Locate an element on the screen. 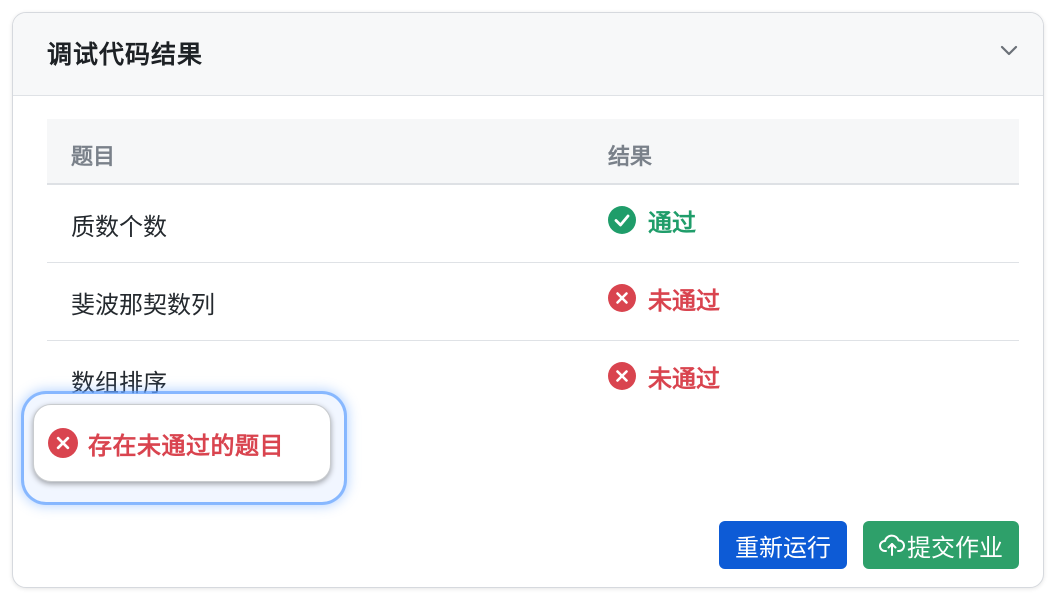 The width and height of the screenshot is (1056, 600). rerun-button: 重新运行 is located at coordinates (783, 545).